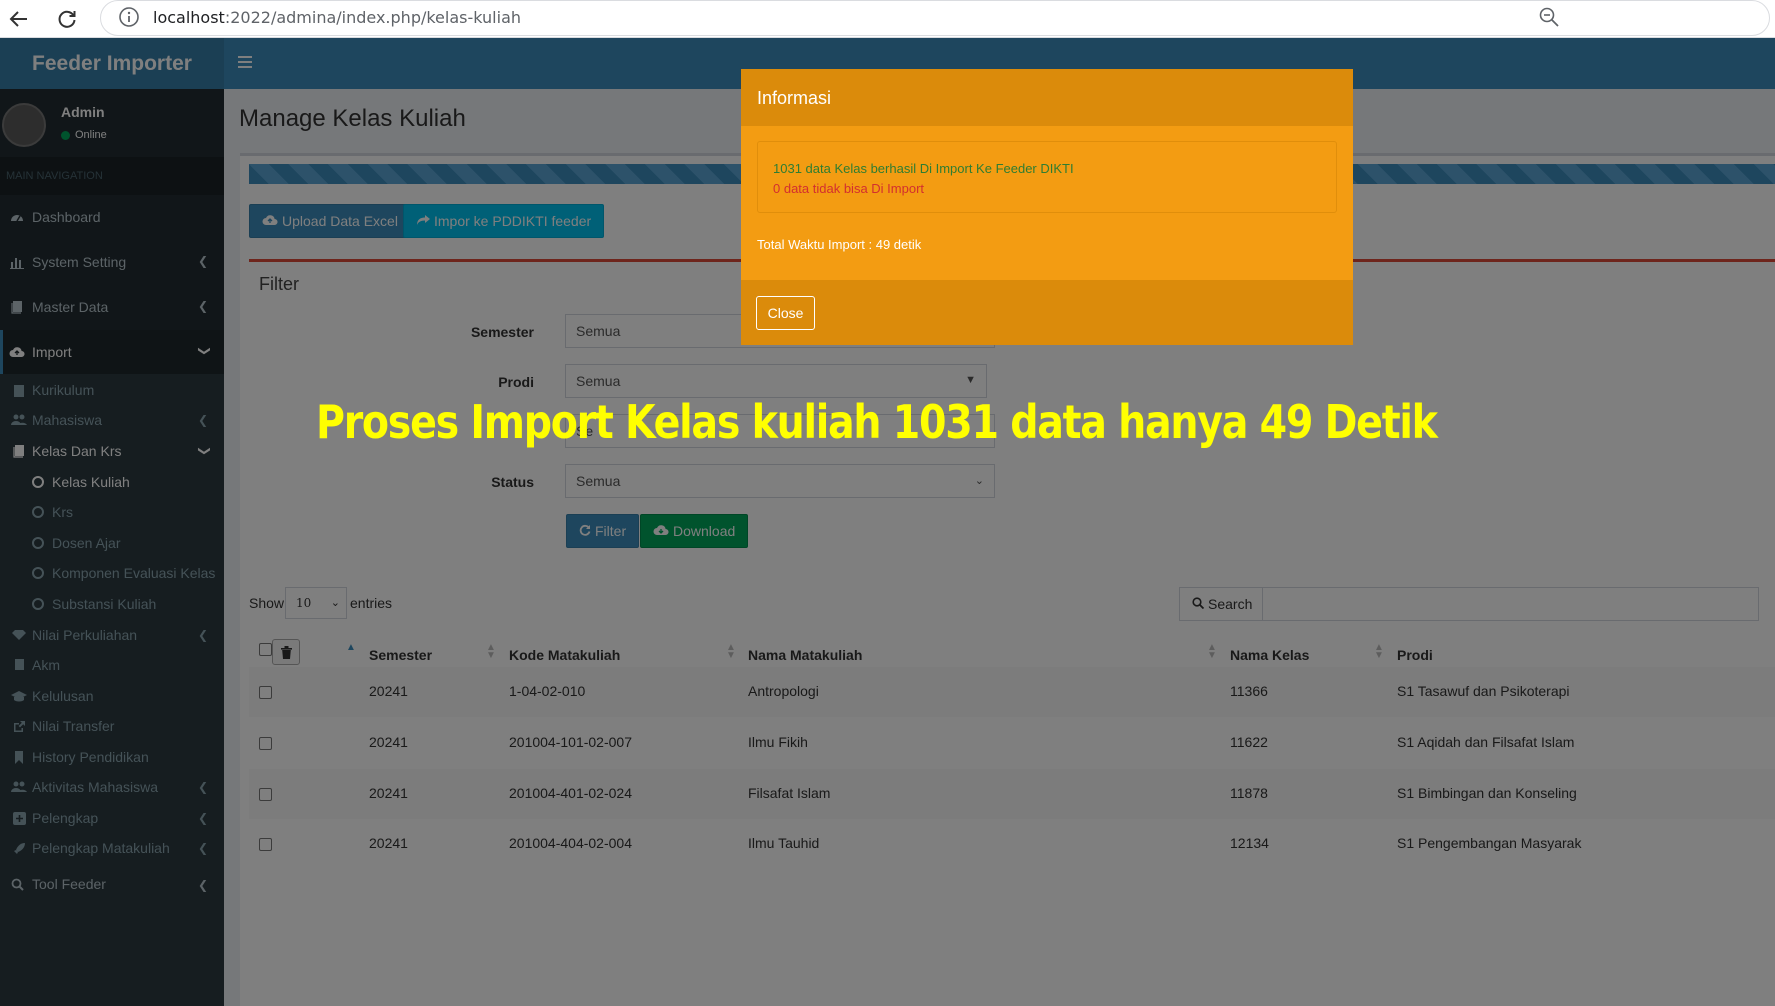 This screenshot has height=1006, width=1775. I want to click on close-button: Close, so click(785, 313).